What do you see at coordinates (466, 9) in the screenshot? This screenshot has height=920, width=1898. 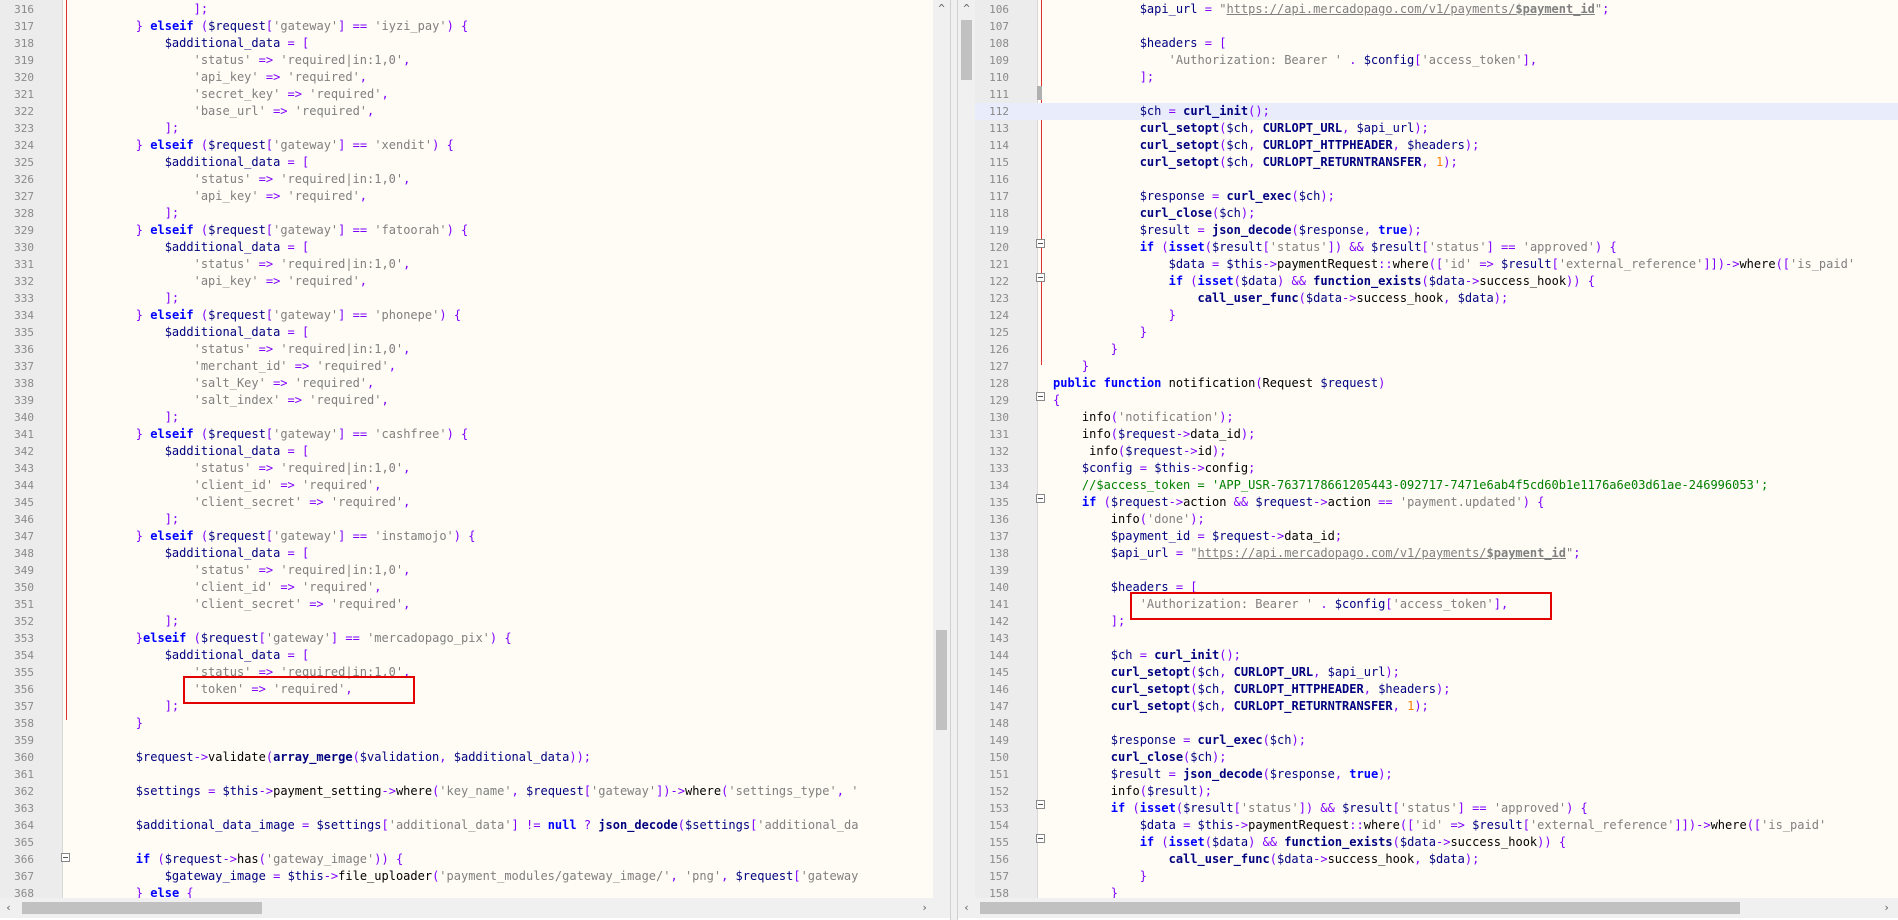 I see `code-line: 316 ];` at bounding box center [466, 9].